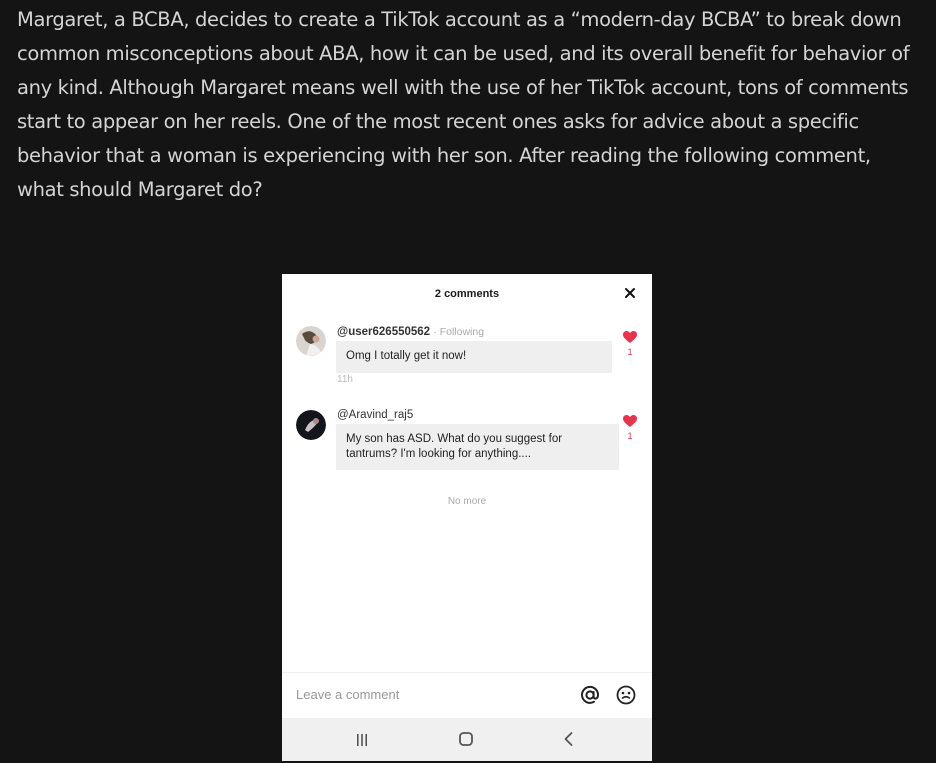  What do you see at coordinates (362, 740) in the screenshot?
I see `recent-apps-icon` at bounding box center [362, 740].